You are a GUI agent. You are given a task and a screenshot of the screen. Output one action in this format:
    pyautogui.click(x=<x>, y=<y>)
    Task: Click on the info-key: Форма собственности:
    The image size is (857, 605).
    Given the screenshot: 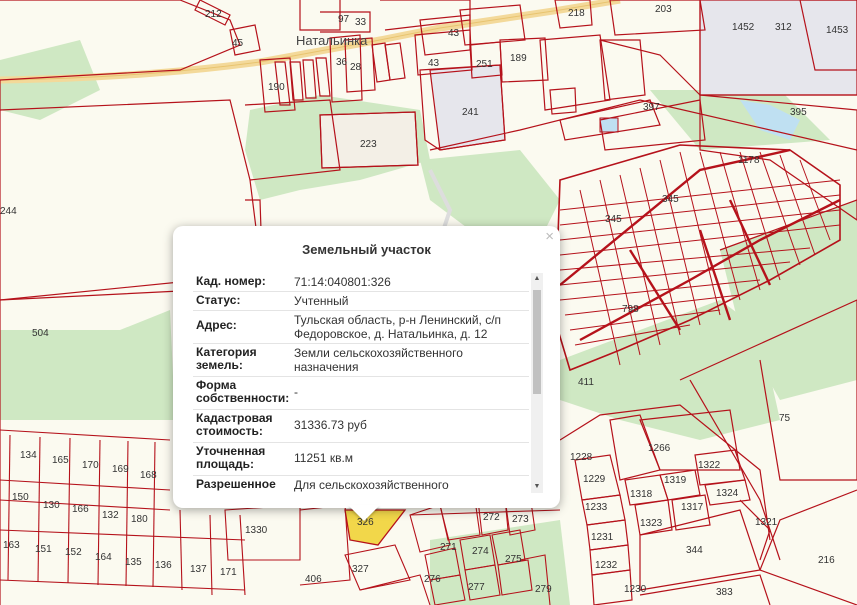 What is the action you would take?
    pyautogui.click(x=243, y=391)
    